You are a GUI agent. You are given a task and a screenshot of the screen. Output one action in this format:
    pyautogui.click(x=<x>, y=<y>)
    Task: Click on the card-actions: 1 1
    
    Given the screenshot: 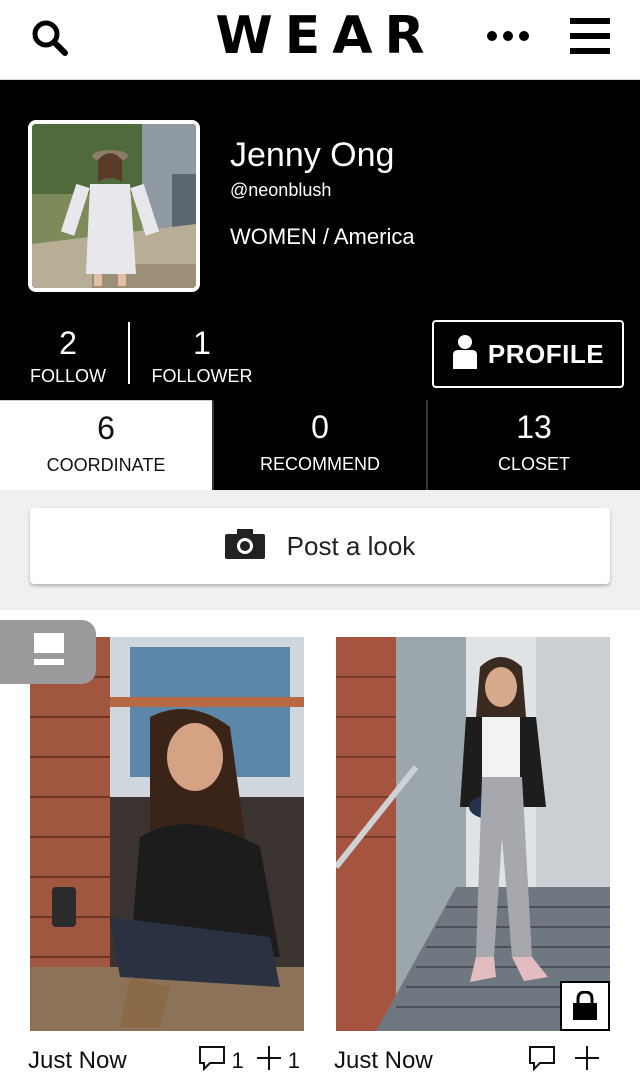 What is the action you would take?
    pyautogui.click(x=252, y=1061)
    